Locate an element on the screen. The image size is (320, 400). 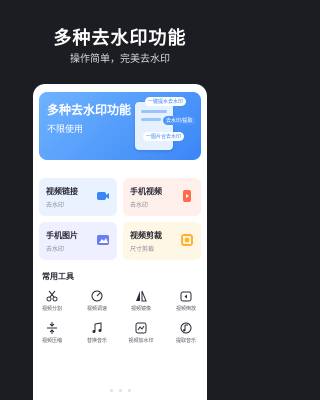
image-icon is located at coordinates (103, 240).